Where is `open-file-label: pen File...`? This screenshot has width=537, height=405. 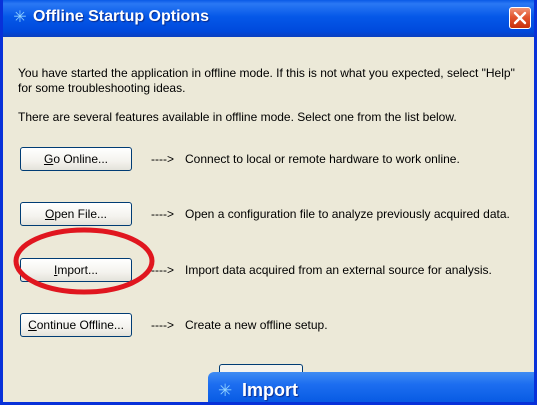 open-file-label: pen File... is located at coordinates (81, 214).